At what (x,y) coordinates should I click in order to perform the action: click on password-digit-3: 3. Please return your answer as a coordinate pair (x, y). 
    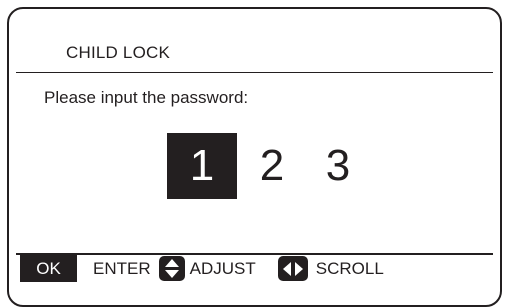
    Looking at the image, I should click on (338, 166).